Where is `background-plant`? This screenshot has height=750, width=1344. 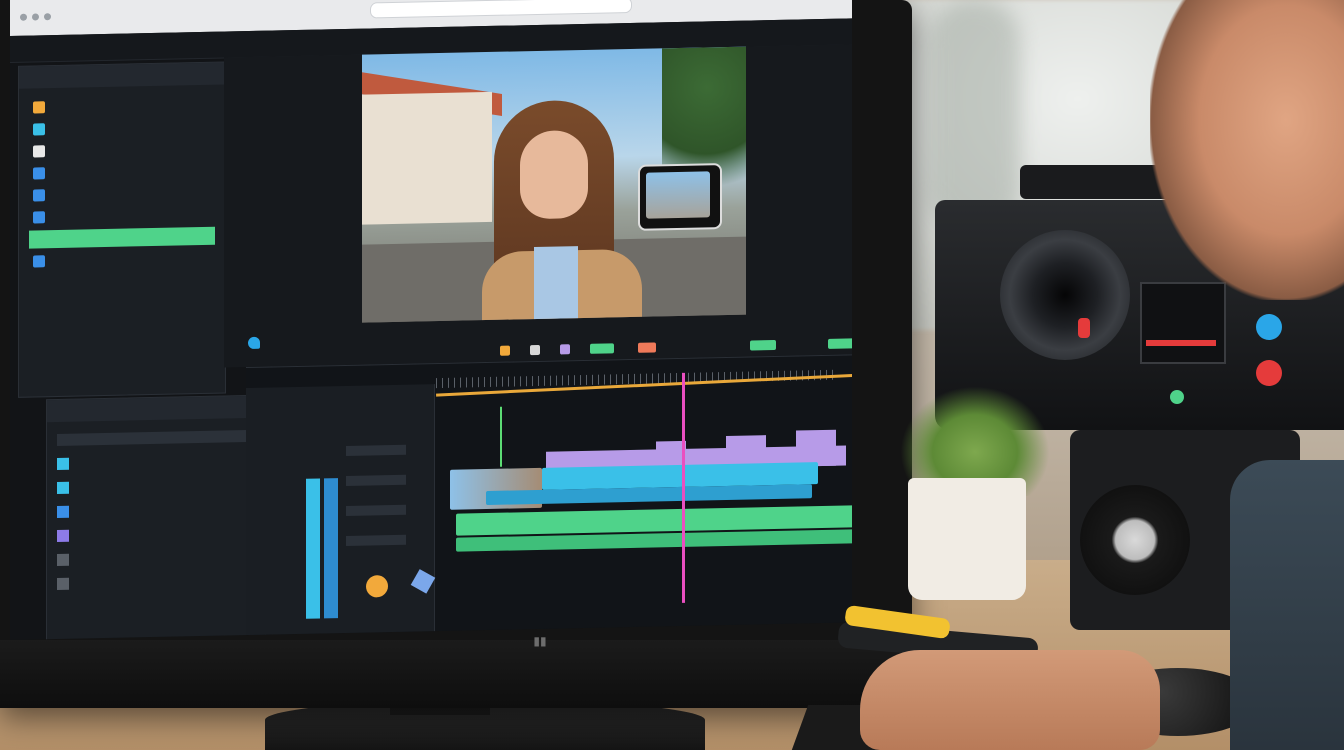 background-plant is located at coordinates (975, 115).